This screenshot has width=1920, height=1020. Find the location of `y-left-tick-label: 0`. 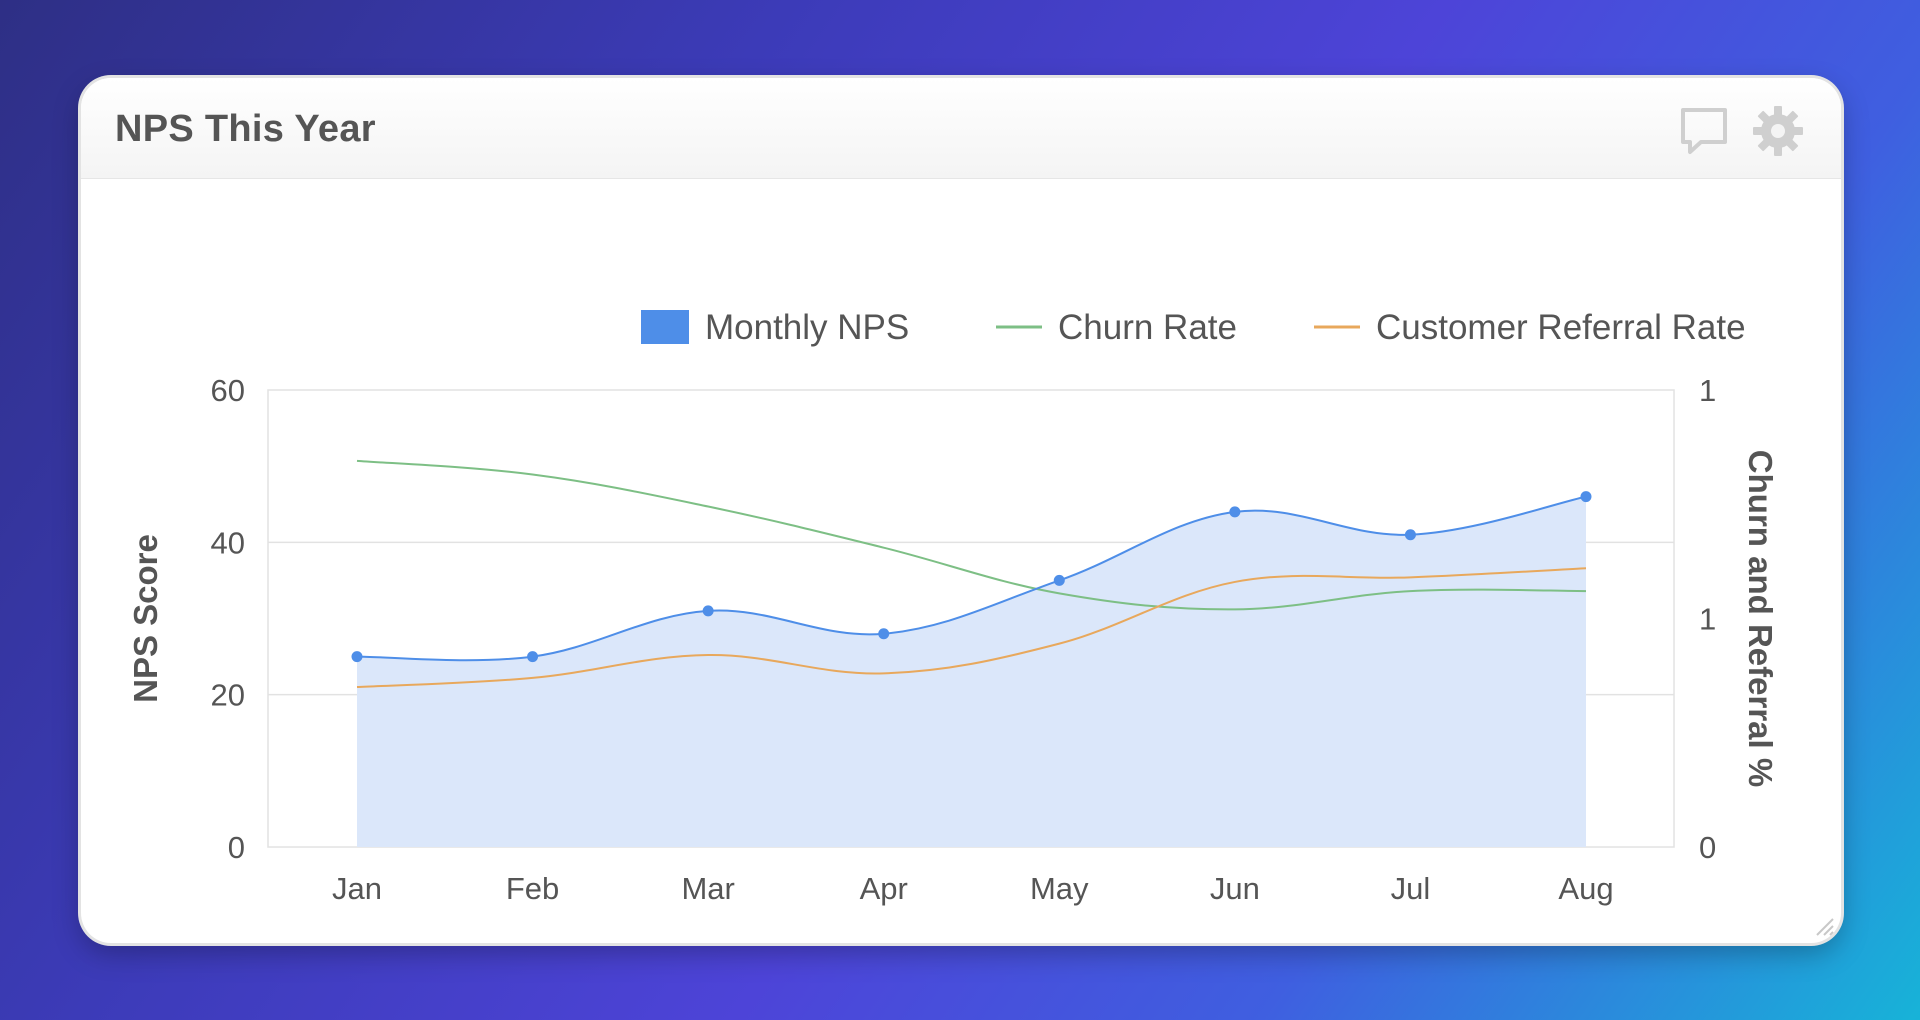

y-left-tick-label: 0 is located at coordinates (236, 847).